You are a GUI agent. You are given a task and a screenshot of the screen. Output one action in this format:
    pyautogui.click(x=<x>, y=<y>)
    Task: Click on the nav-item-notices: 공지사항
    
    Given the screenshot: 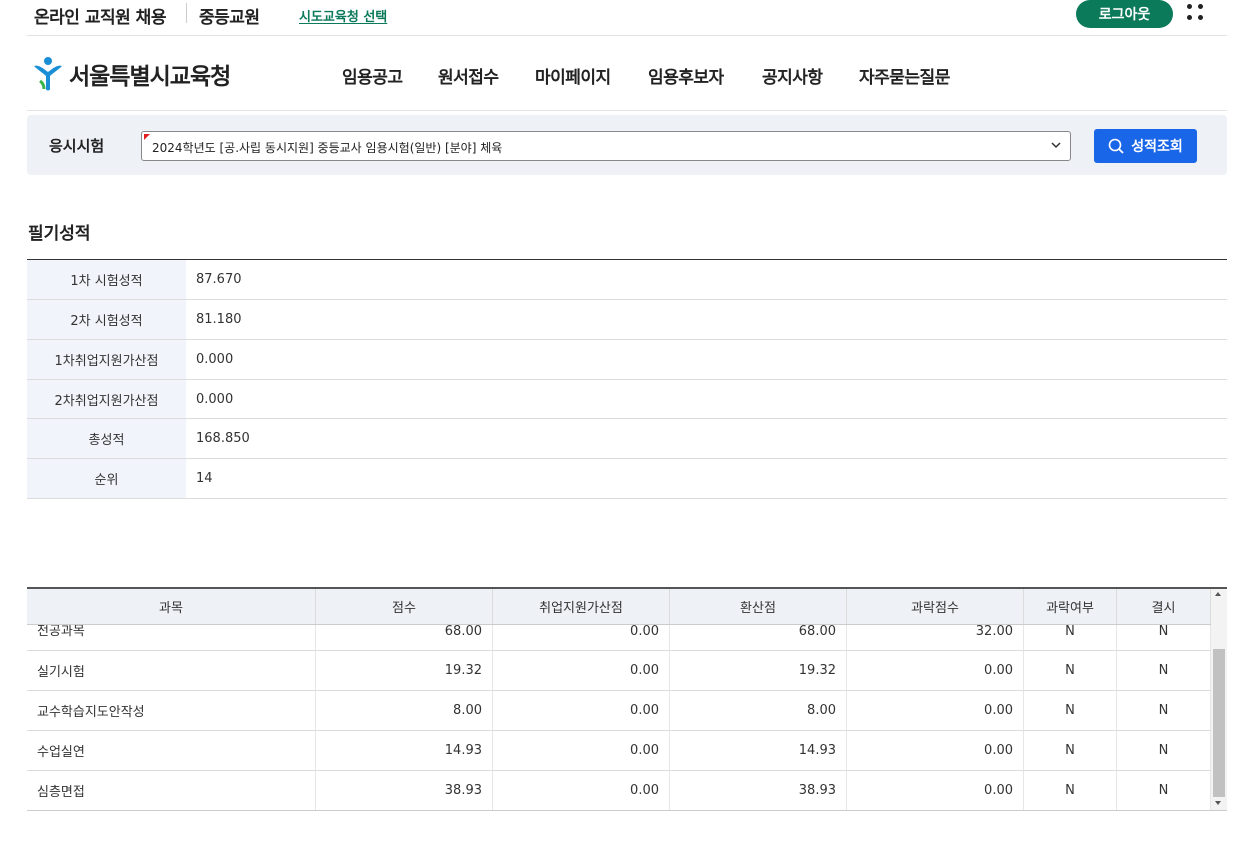 What is the action you would take?
    pyautogui.click(x=792, y=75)
    